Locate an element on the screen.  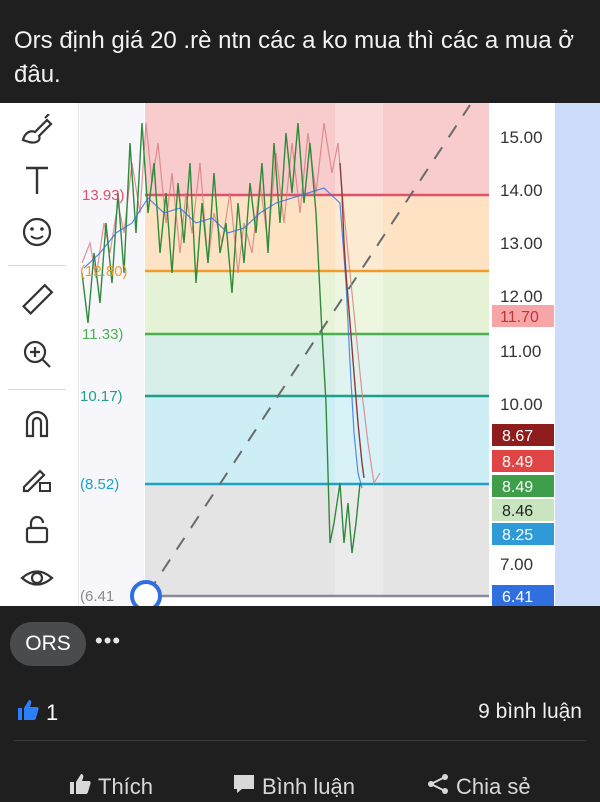
fib-label-1133: 11.33) is located at coordinates (102, 334).